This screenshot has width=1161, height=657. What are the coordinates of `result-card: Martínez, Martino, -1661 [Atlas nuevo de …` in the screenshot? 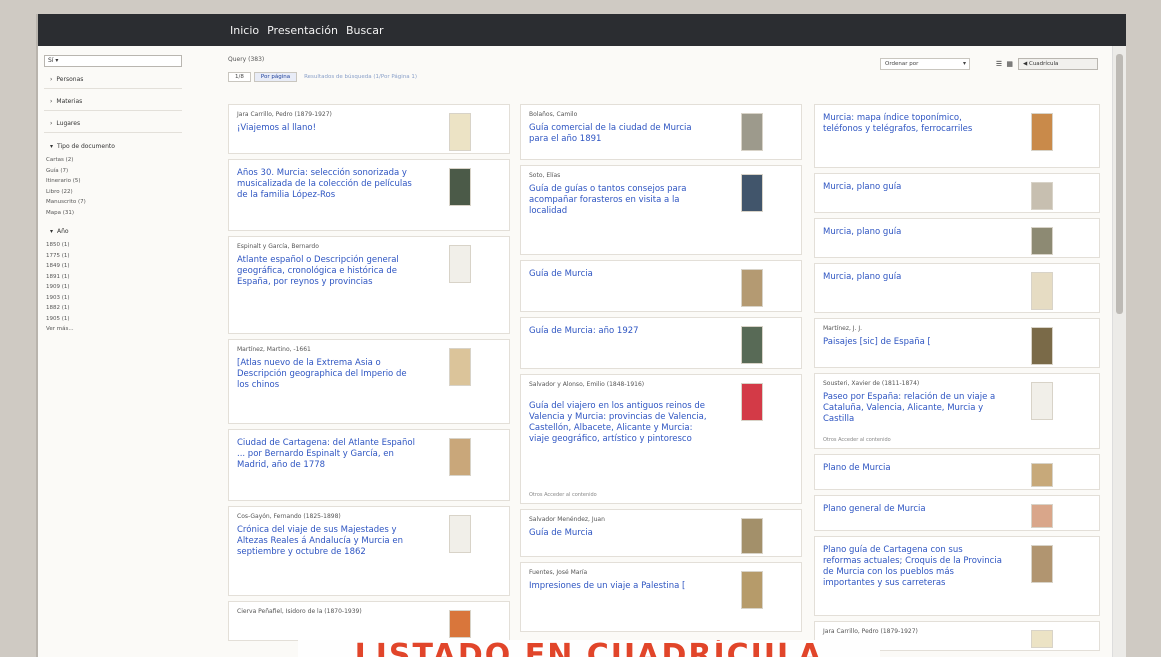 It's located at (369, 381).